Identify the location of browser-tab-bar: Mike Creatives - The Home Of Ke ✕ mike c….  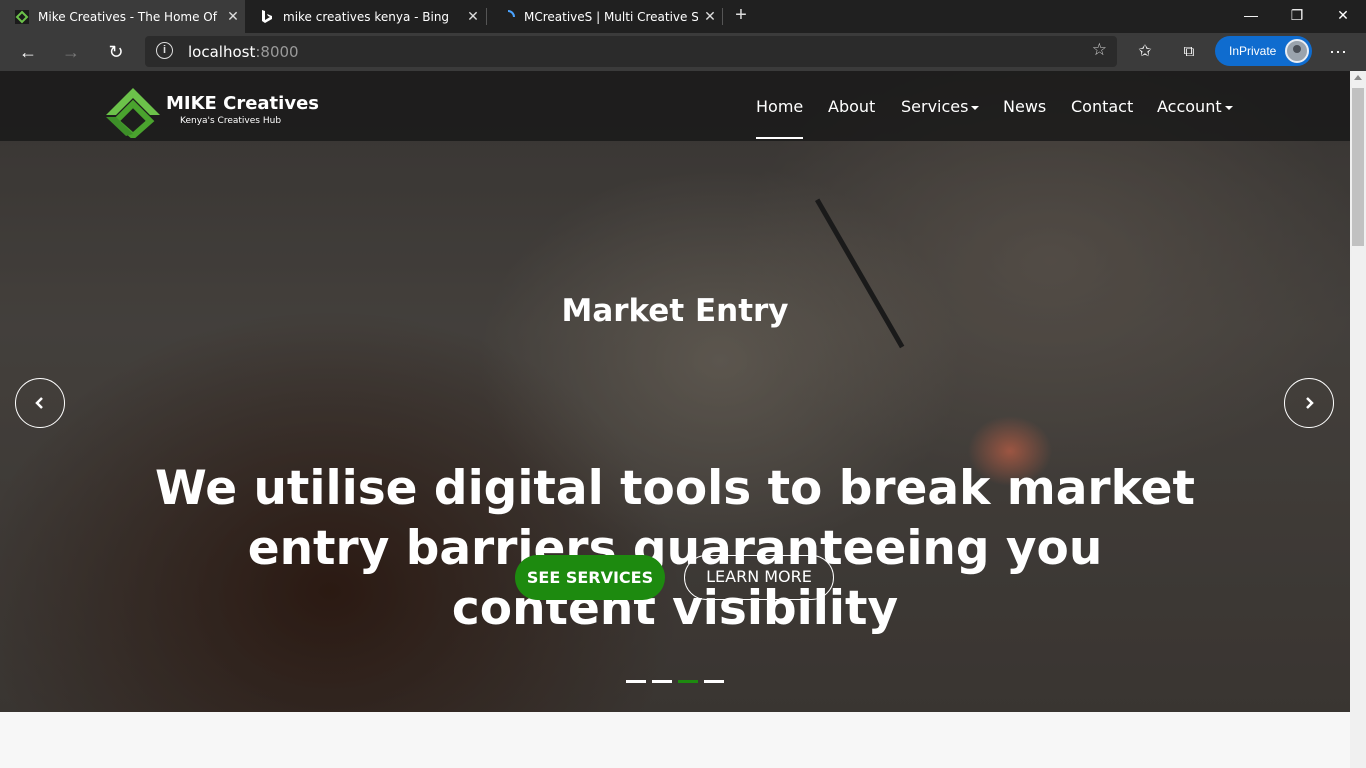
(683, 16).